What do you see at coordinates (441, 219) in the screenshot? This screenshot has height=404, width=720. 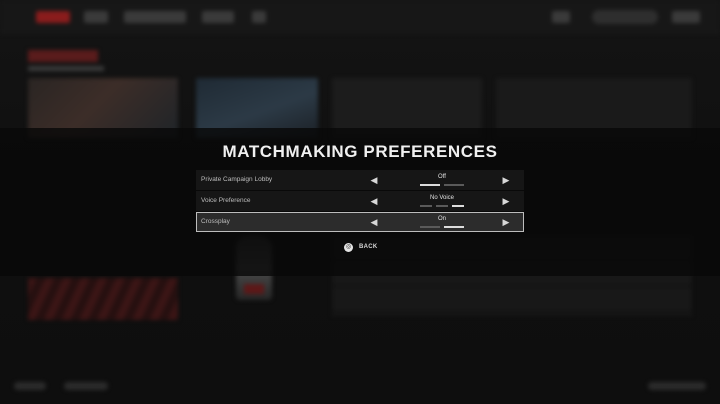 I see `option-value: On` at bounding box center [441, 219].